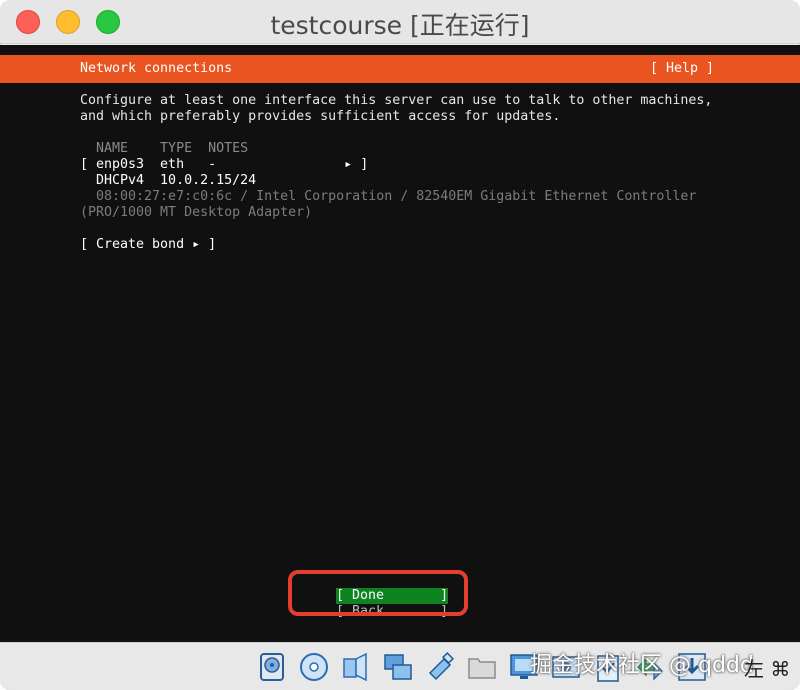 This screenshot has height=690, width=800. Describe the element at coordinates (482, 667) in the screenshot. I see `shared-folder-icon` at that location.